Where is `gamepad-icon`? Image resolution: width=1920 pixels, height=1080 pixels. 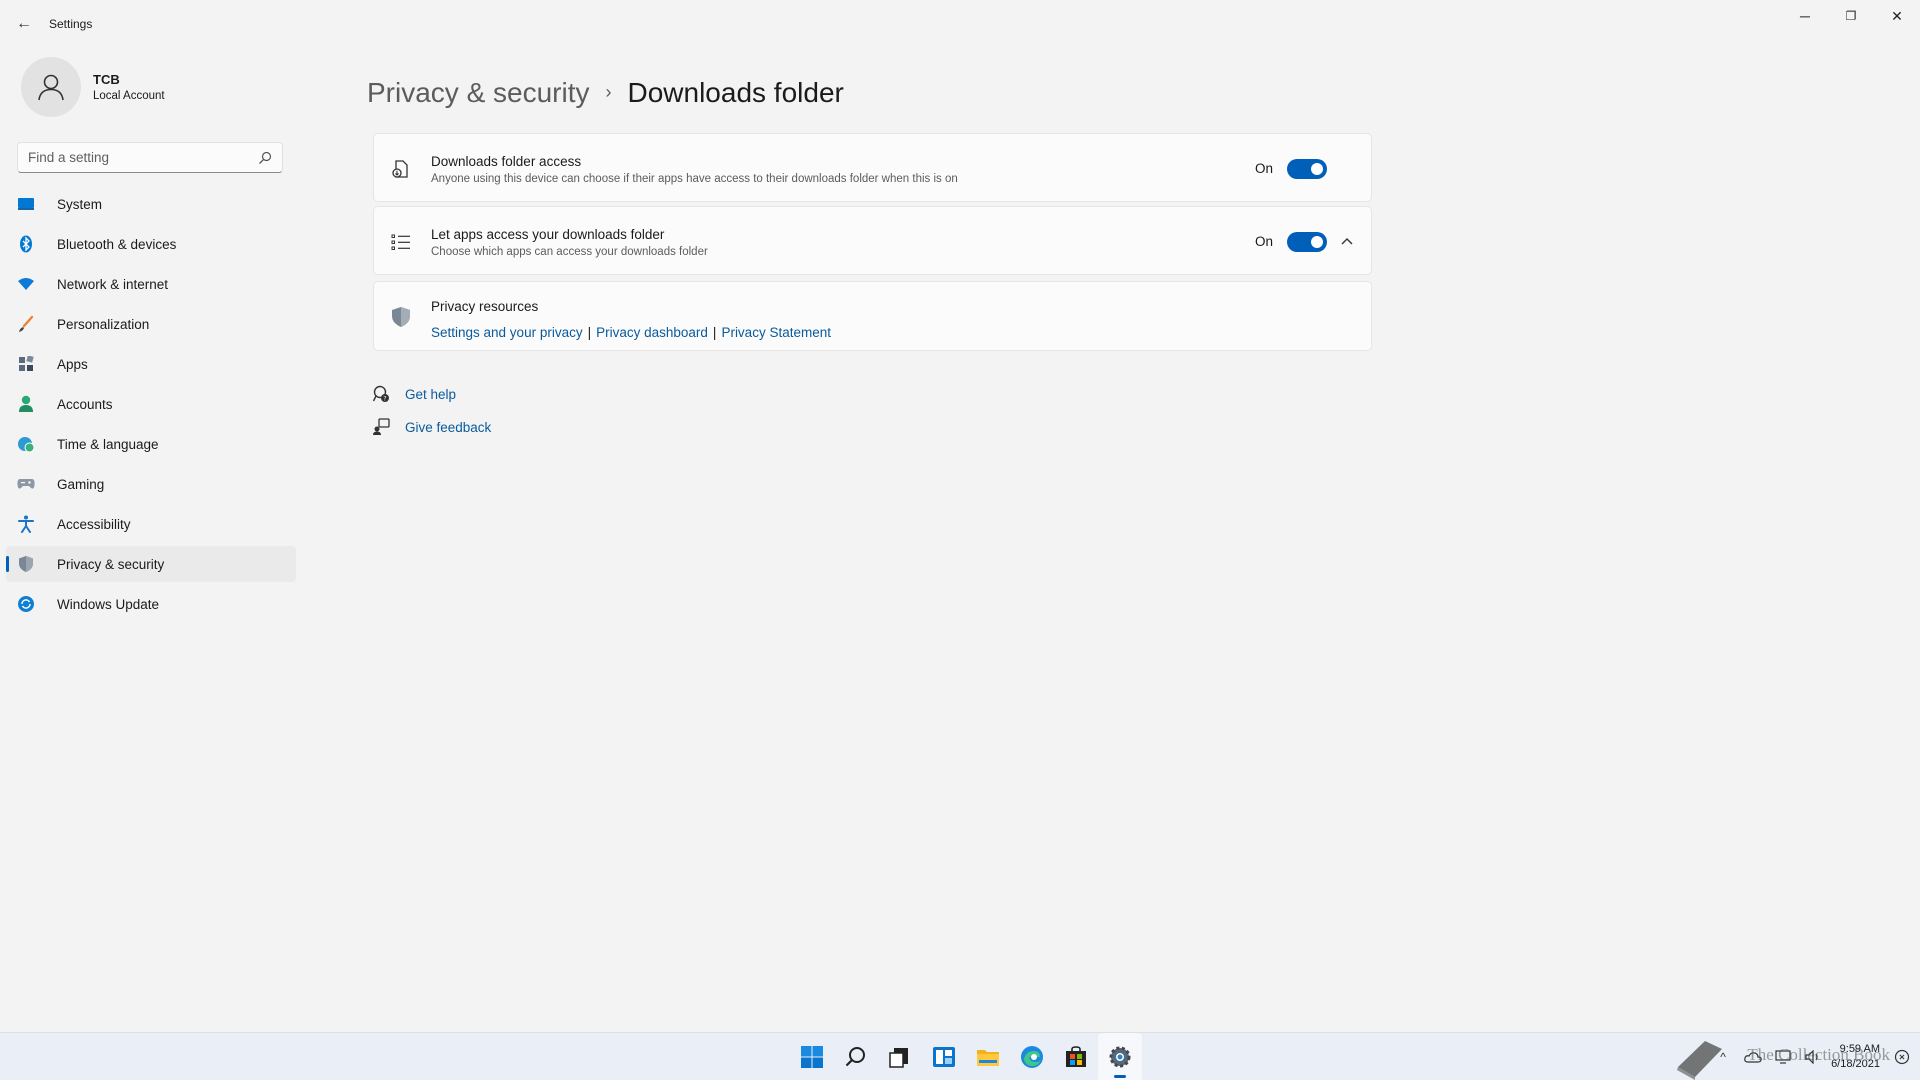 gamepad-icon is located at coordinates (26, 484).